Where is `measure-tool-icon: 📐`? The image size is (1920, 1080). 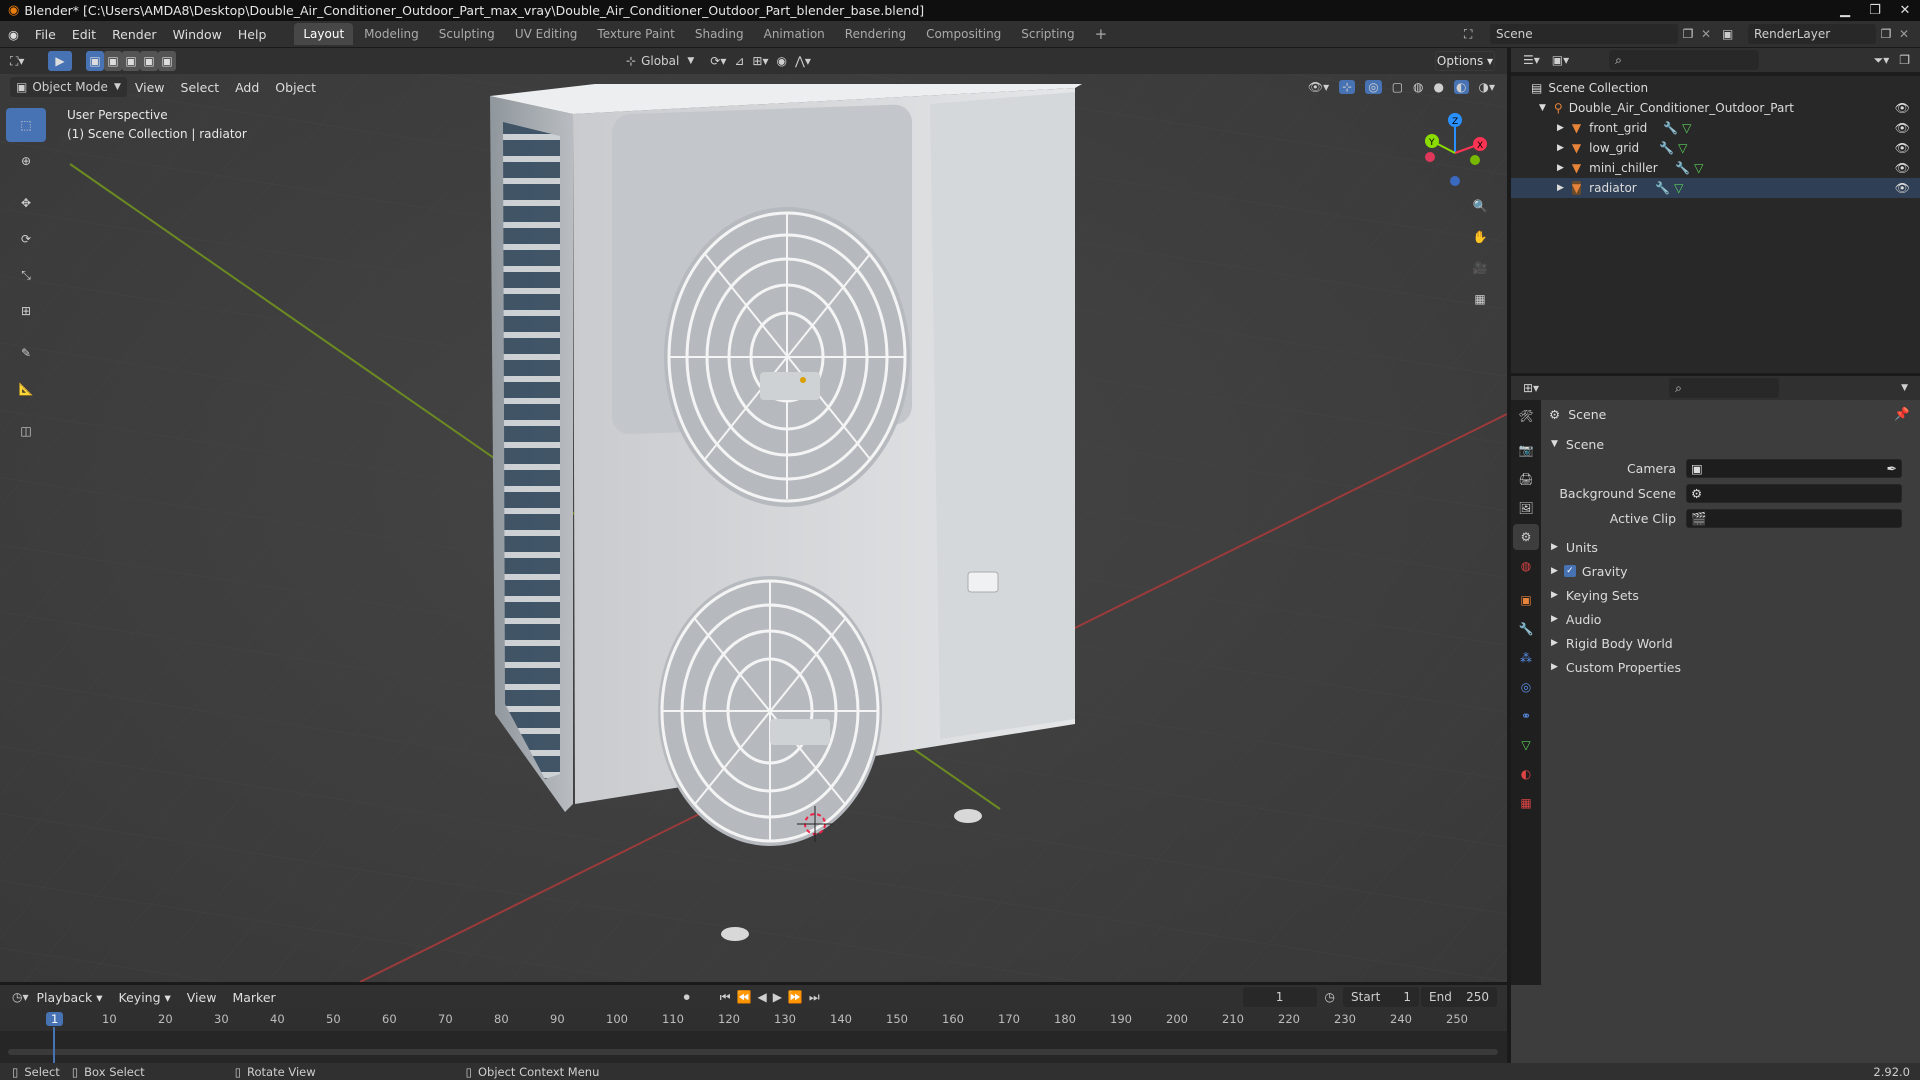 measure-tool-icon: 📐 is located at coordinates (26, 389).